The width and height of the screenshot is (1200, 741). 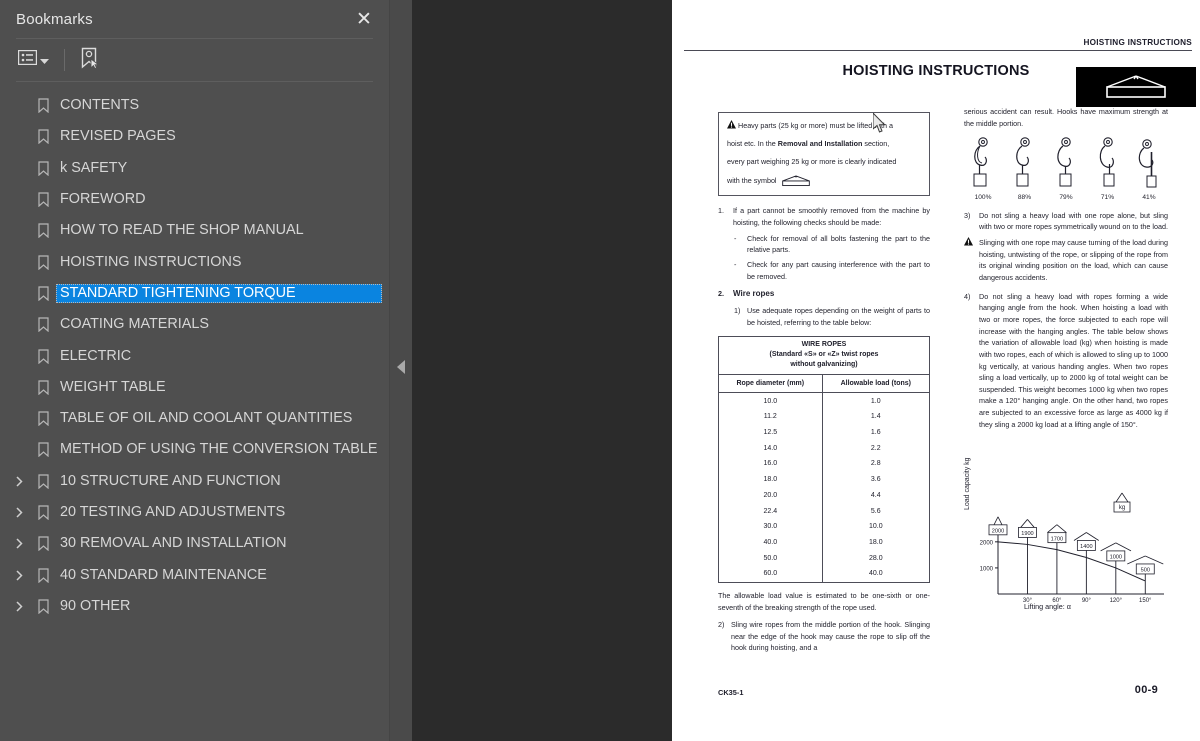 What do you see at coordinates (194, 136) in the screenshot?
I see `bookmark-item-revised-pages: REVISED PAGES` at bounding box center [194, 136].